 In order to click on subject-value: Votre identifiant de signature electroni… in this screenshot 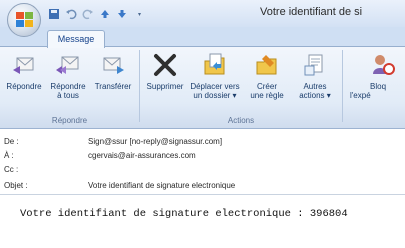, I will do `click(162, 185)`.